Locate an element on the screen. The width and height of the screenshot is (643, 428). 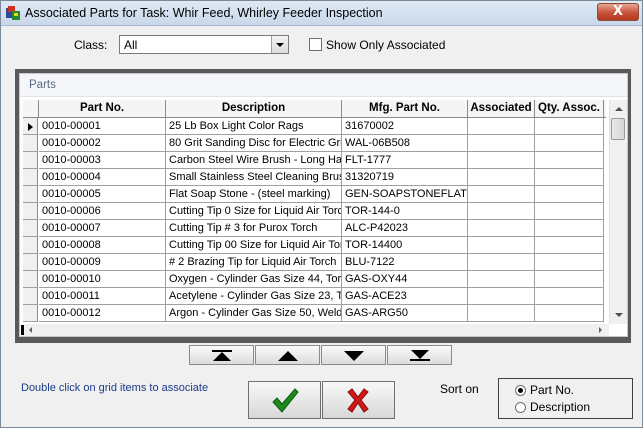
sort-description-label: Description is located at coordinates (560, 407).